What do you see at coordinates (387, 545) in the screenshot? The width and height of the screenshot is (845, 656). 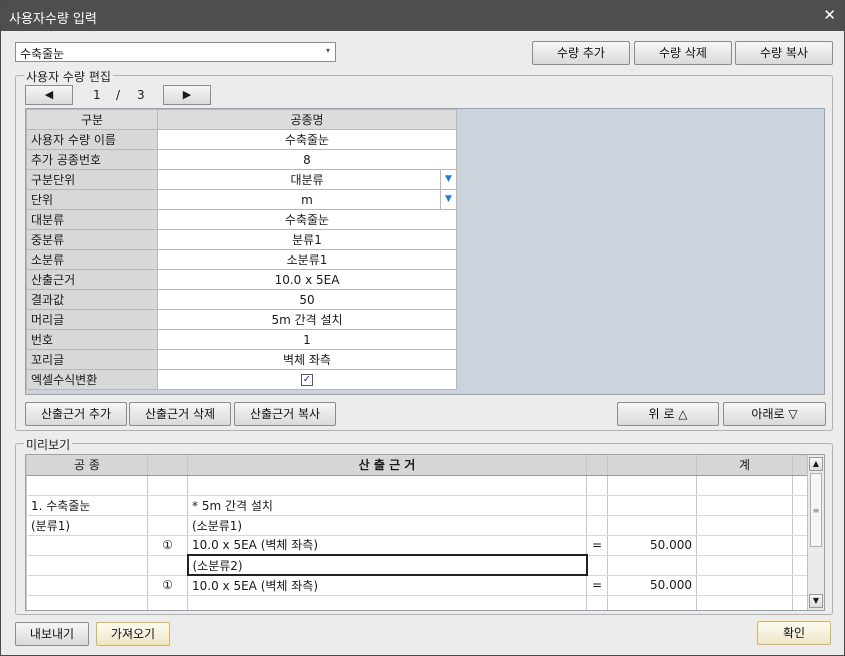 I see `preview-basis: 10.0 x 5EA (벽체 좌측)` at bounding box center [387, 545].